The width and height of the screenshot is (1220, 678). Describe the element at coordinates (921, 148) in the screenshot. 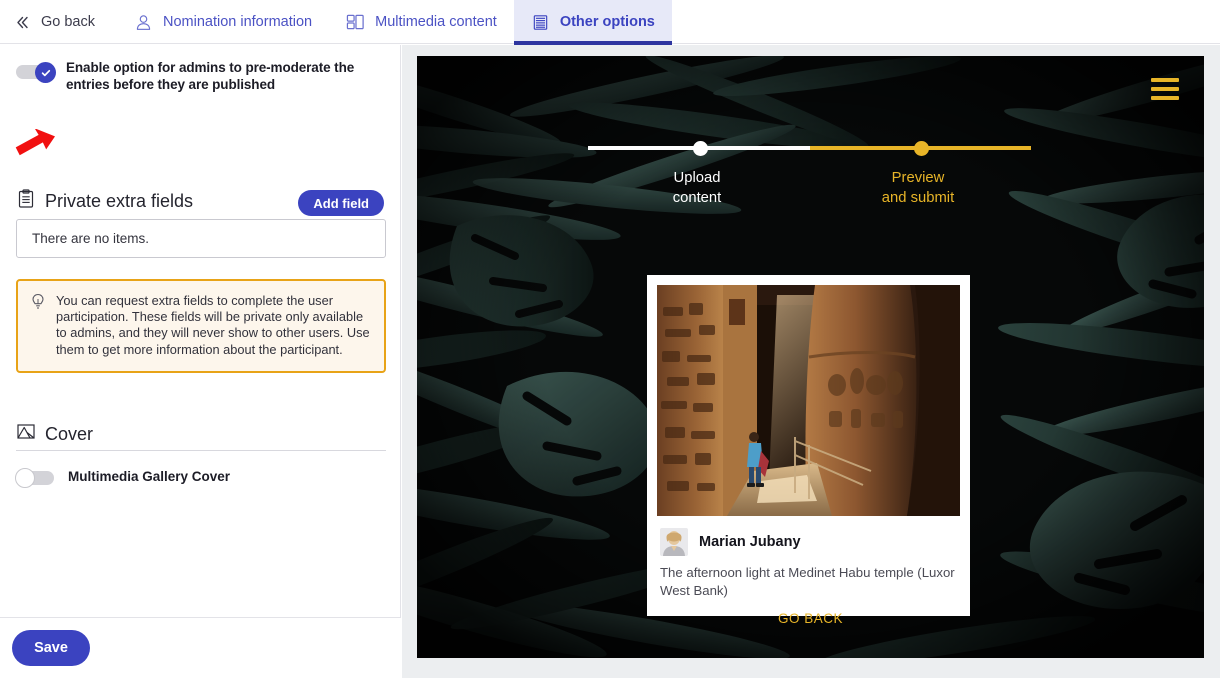

I see `stepper-dot-preview-and-submit` at that location.